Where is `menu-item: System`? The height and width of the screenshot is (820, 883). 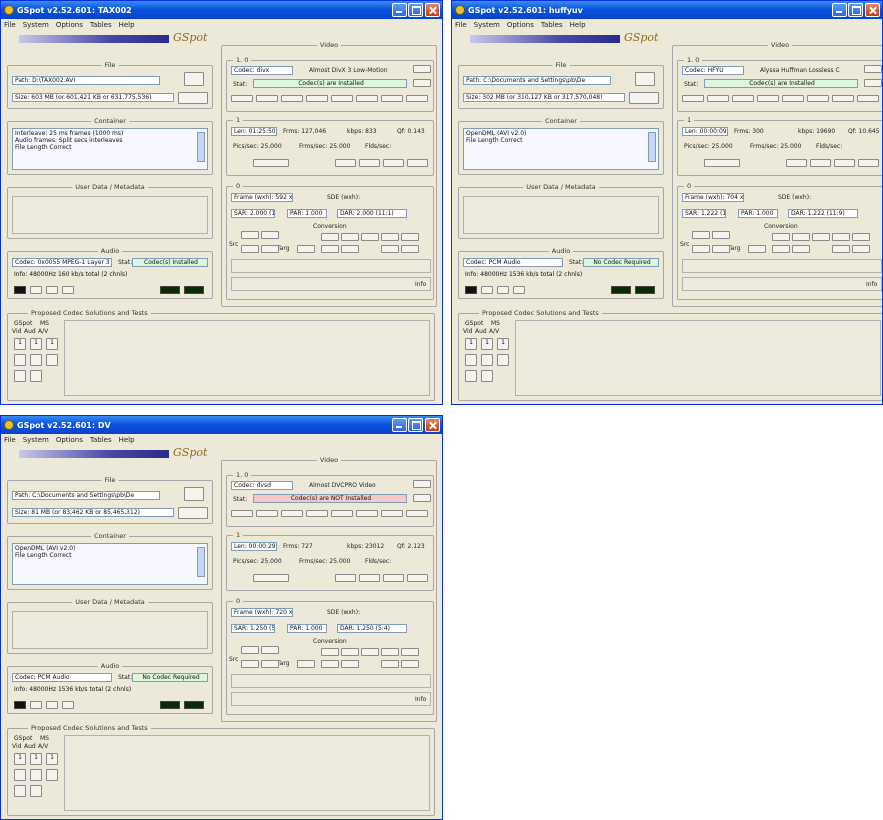 menu-item: System is located at coordinates (36, 25).